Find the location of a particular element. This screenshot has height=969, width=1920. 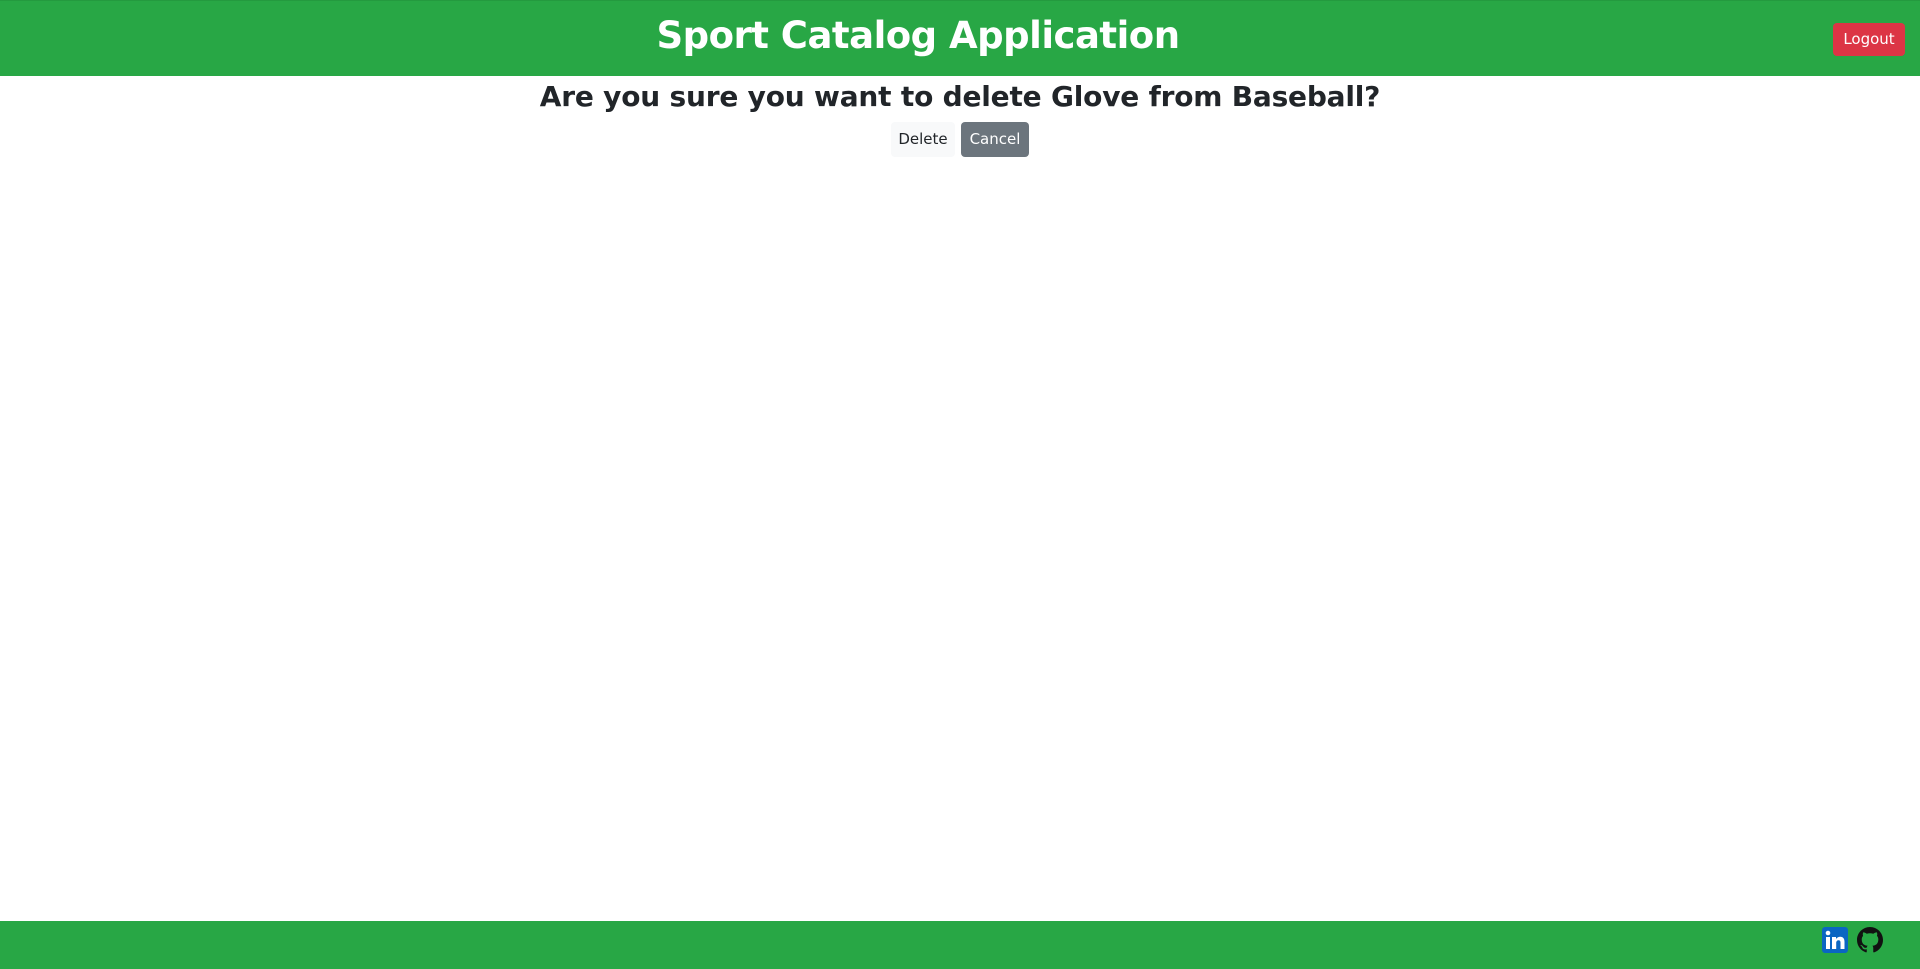

linkedin-link is located at coordinates (1835, 940).